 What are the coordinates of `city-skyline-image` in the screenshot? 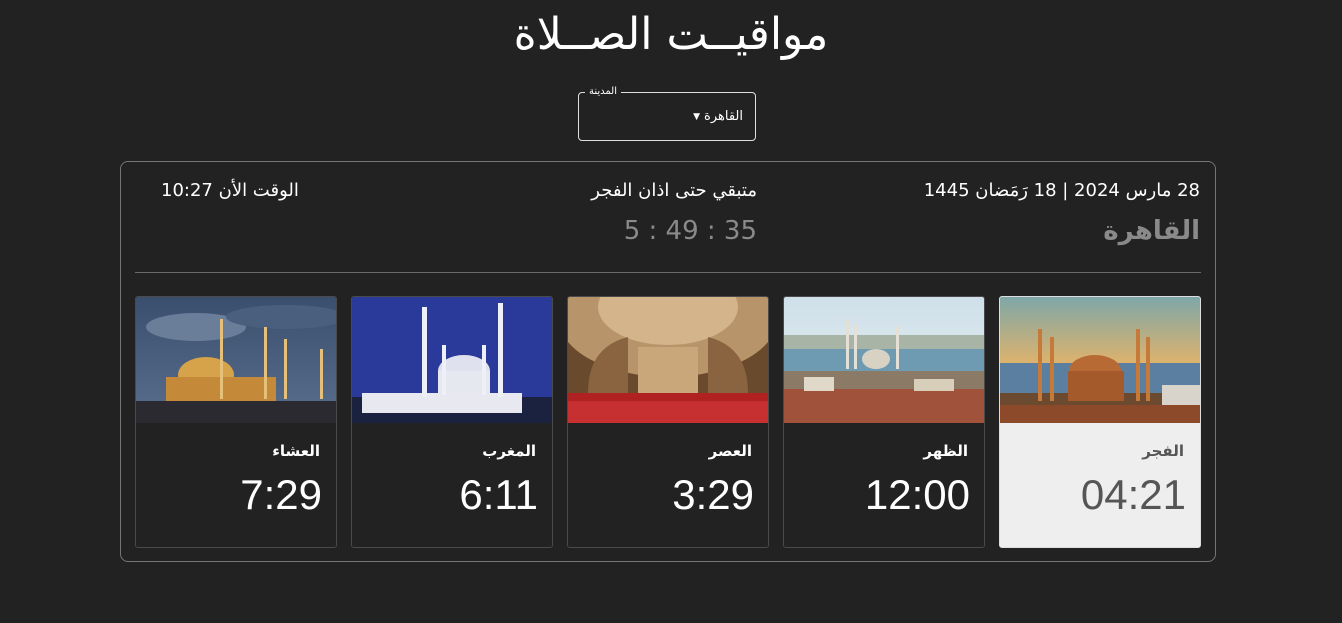 It's located at (884, 360).